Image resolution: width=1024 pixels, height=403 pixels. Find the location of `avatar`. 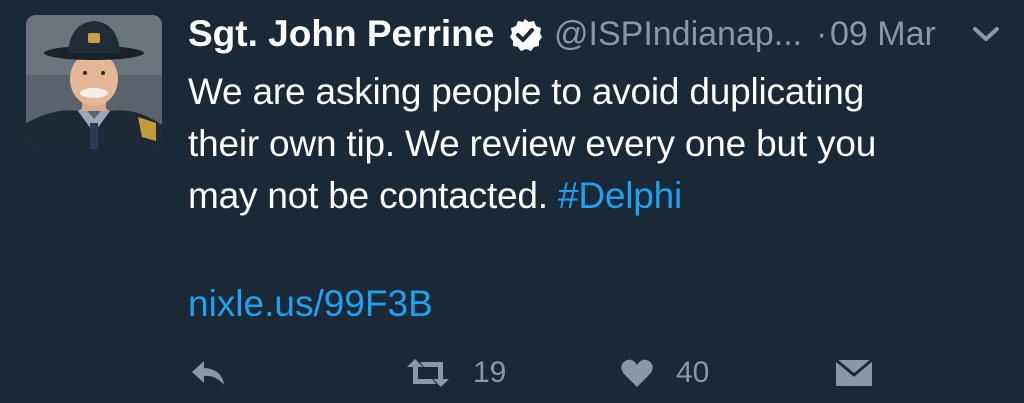

avatar is located at coordinates (94, 82).